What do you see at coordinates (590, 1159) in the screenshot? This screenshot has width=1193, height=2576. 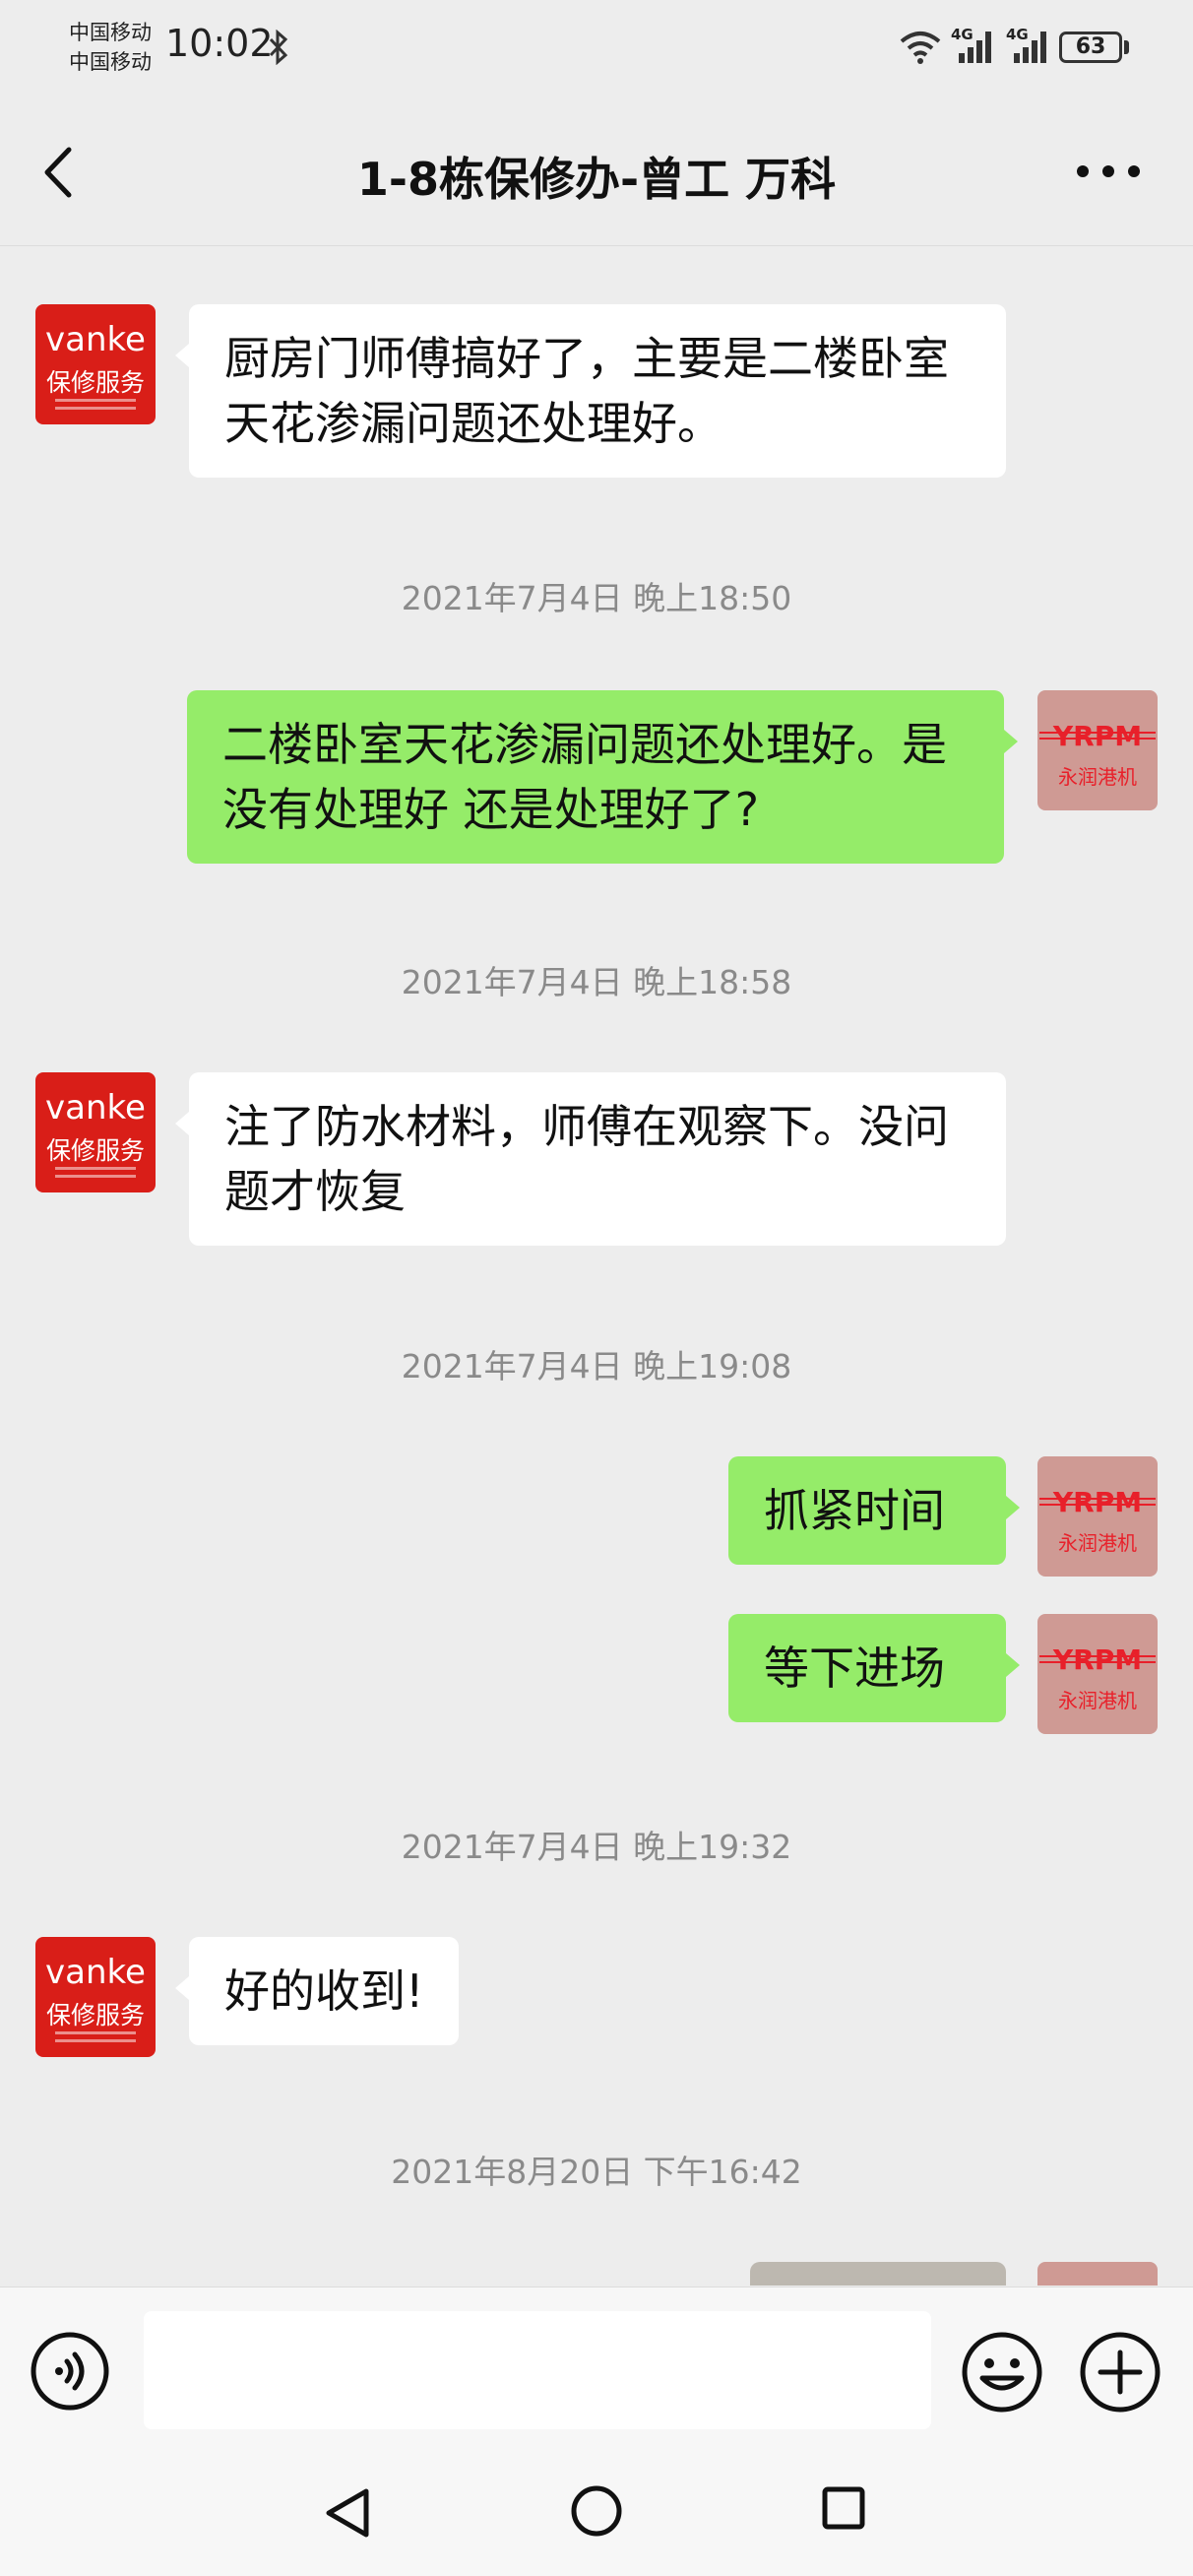 I see `message-bubble-received: 注了防水材料，师傅在观察下。没问题才恢复` at bounding box center [590, 1159].